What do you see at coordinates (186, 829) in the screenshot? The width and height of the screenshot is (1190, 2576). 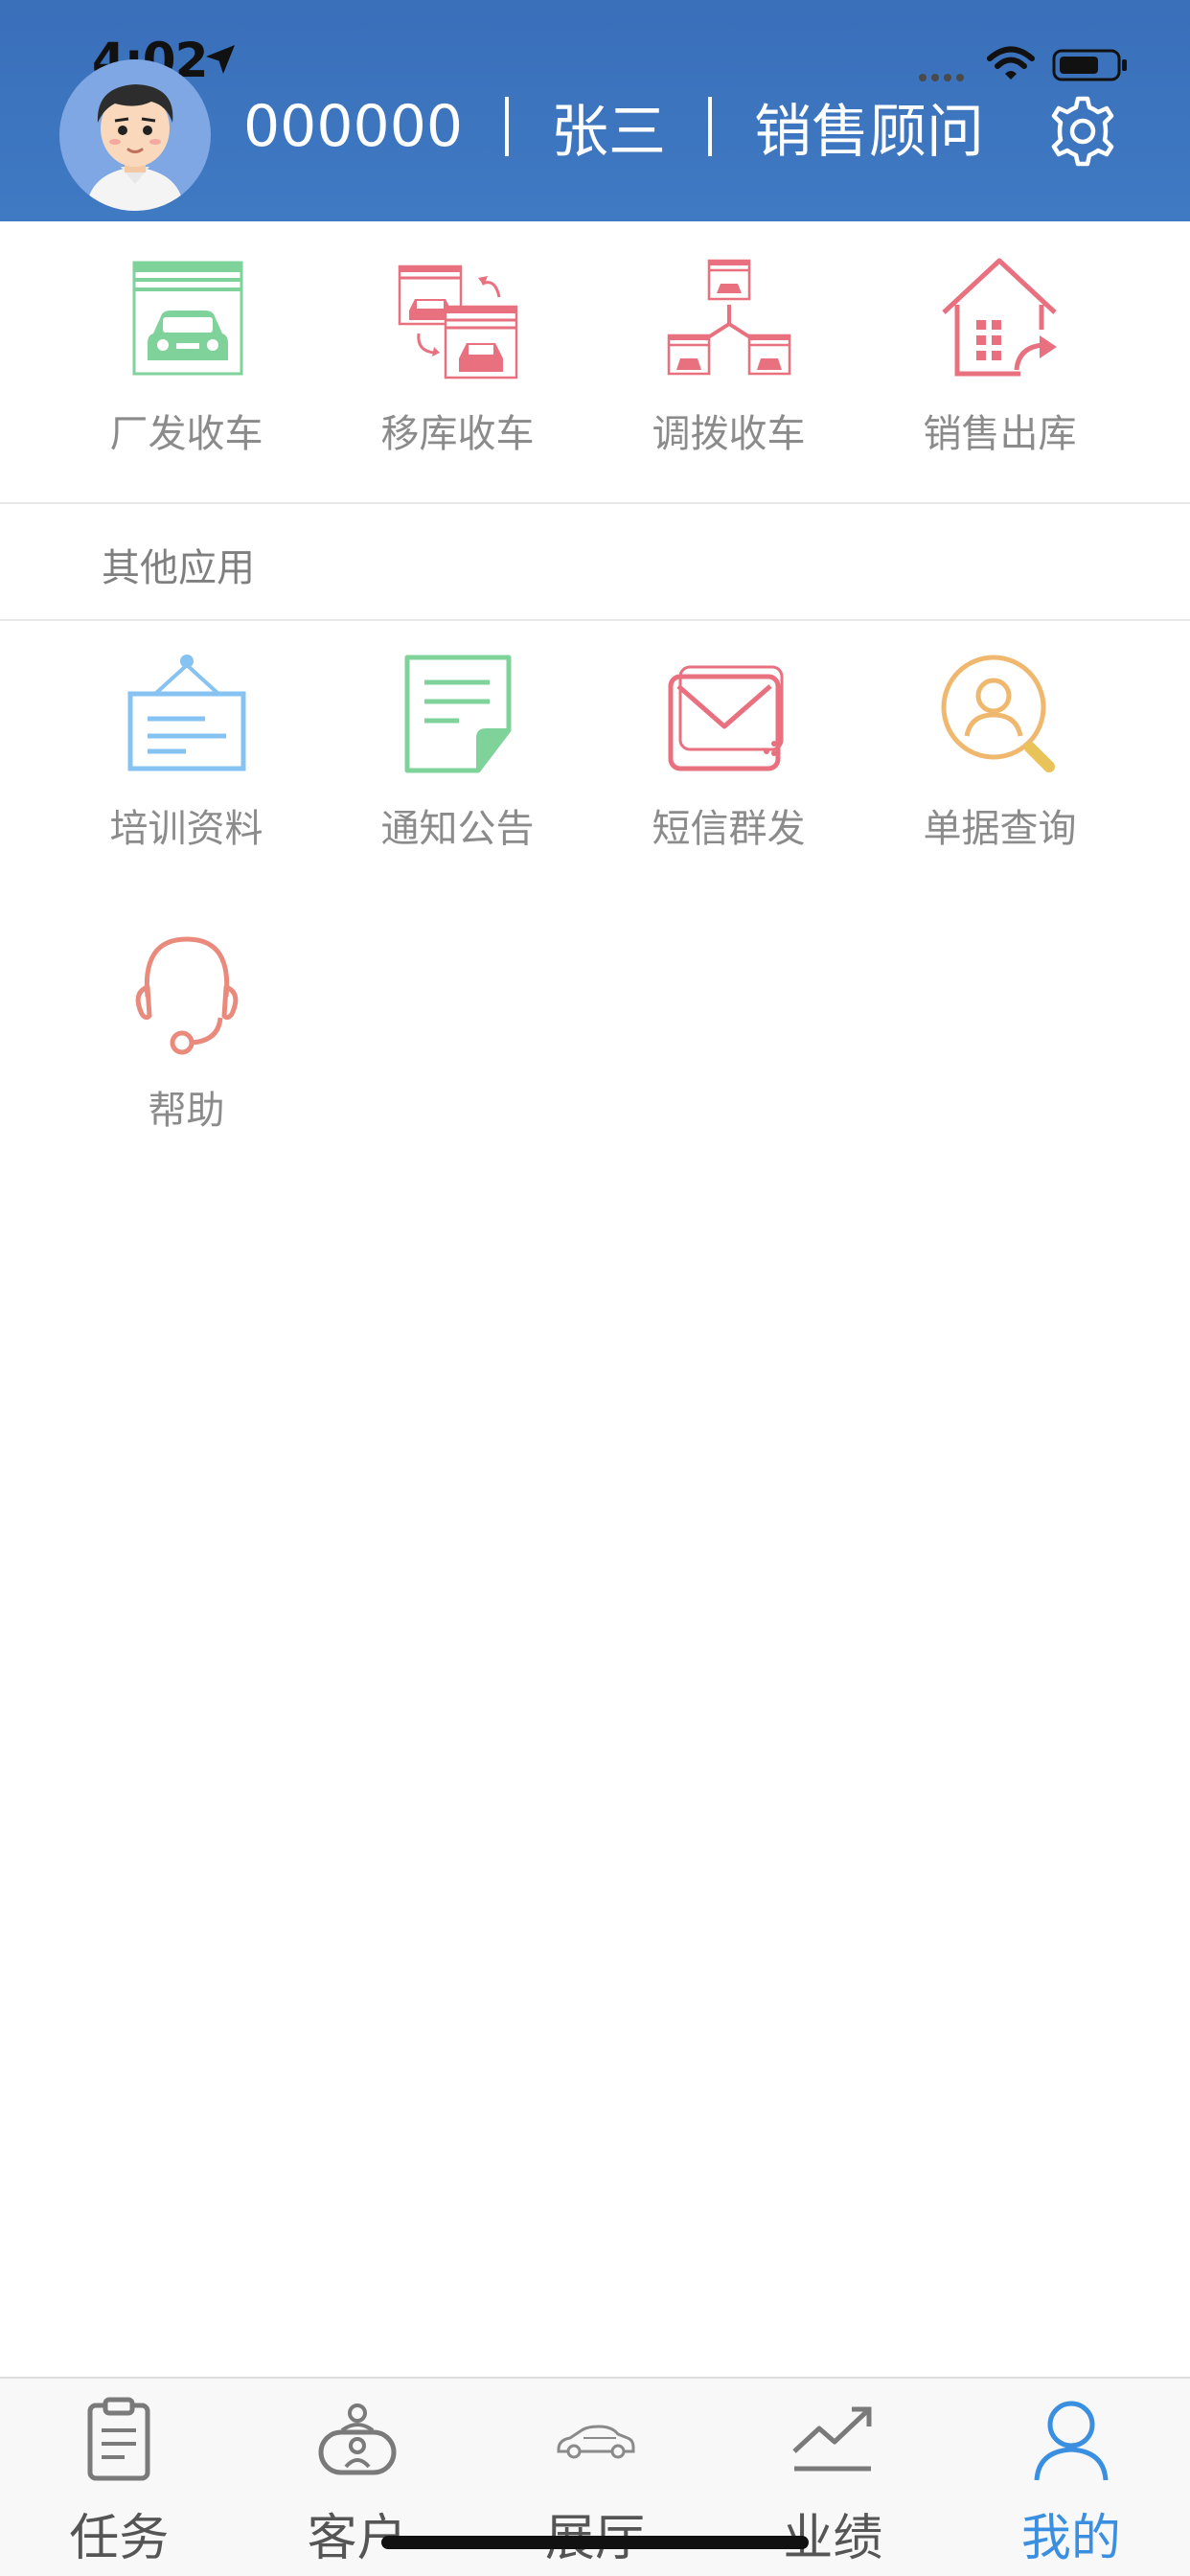 I see `app-label: 培训资料` at bounding box center [186, 829].